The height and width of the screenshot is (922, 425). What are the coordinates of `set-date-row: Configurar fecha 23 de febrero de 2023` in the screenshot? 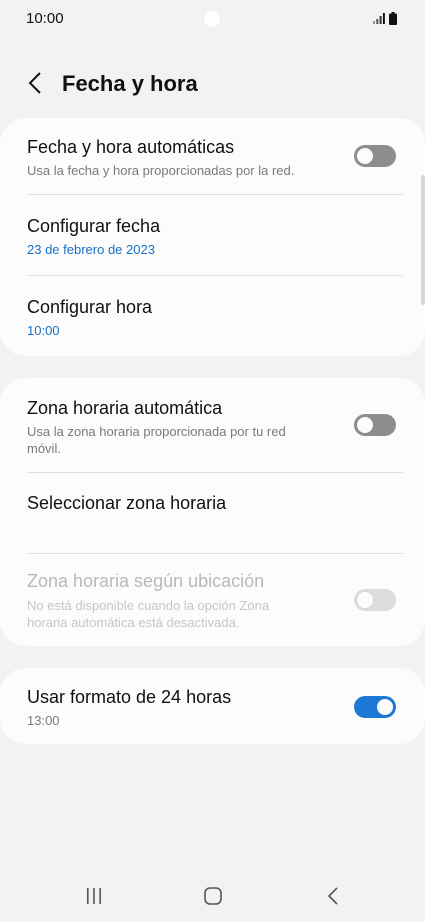 It's located at (212, 235).